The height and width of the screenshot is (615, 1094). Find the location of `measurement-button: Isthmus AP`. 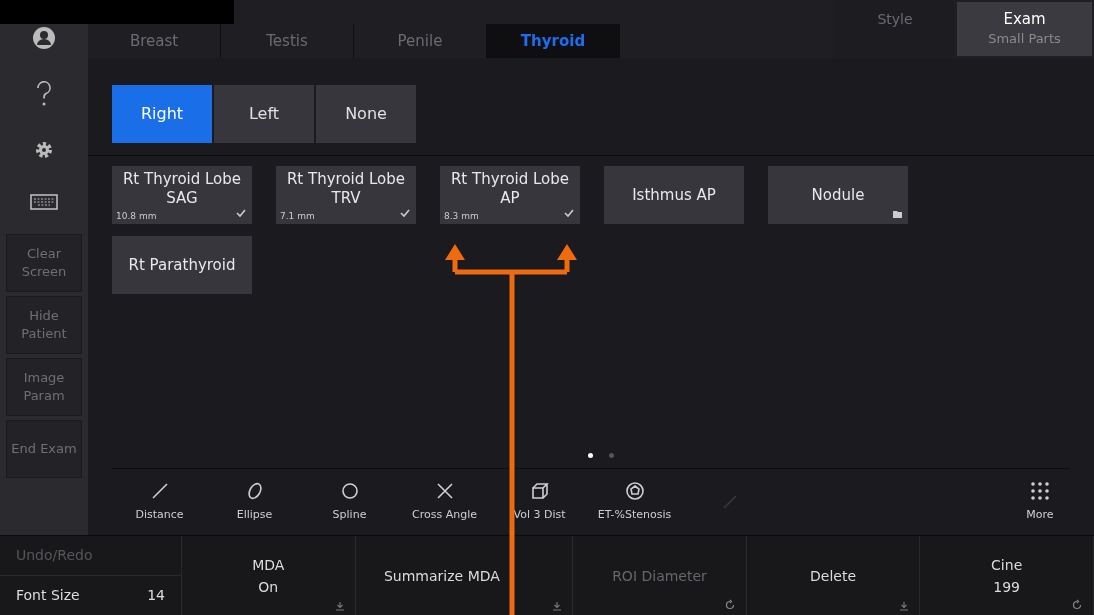

measurement-button: Isthmus AP is located at coordinates (674, 195).